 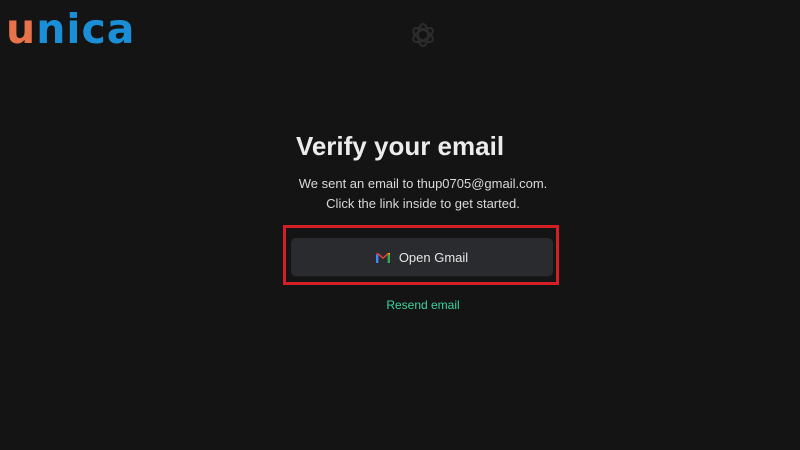 What do you see at coordinates (382, 257) in the screenshot?
I see `gmail-icon` at bounding box center [382, 257].